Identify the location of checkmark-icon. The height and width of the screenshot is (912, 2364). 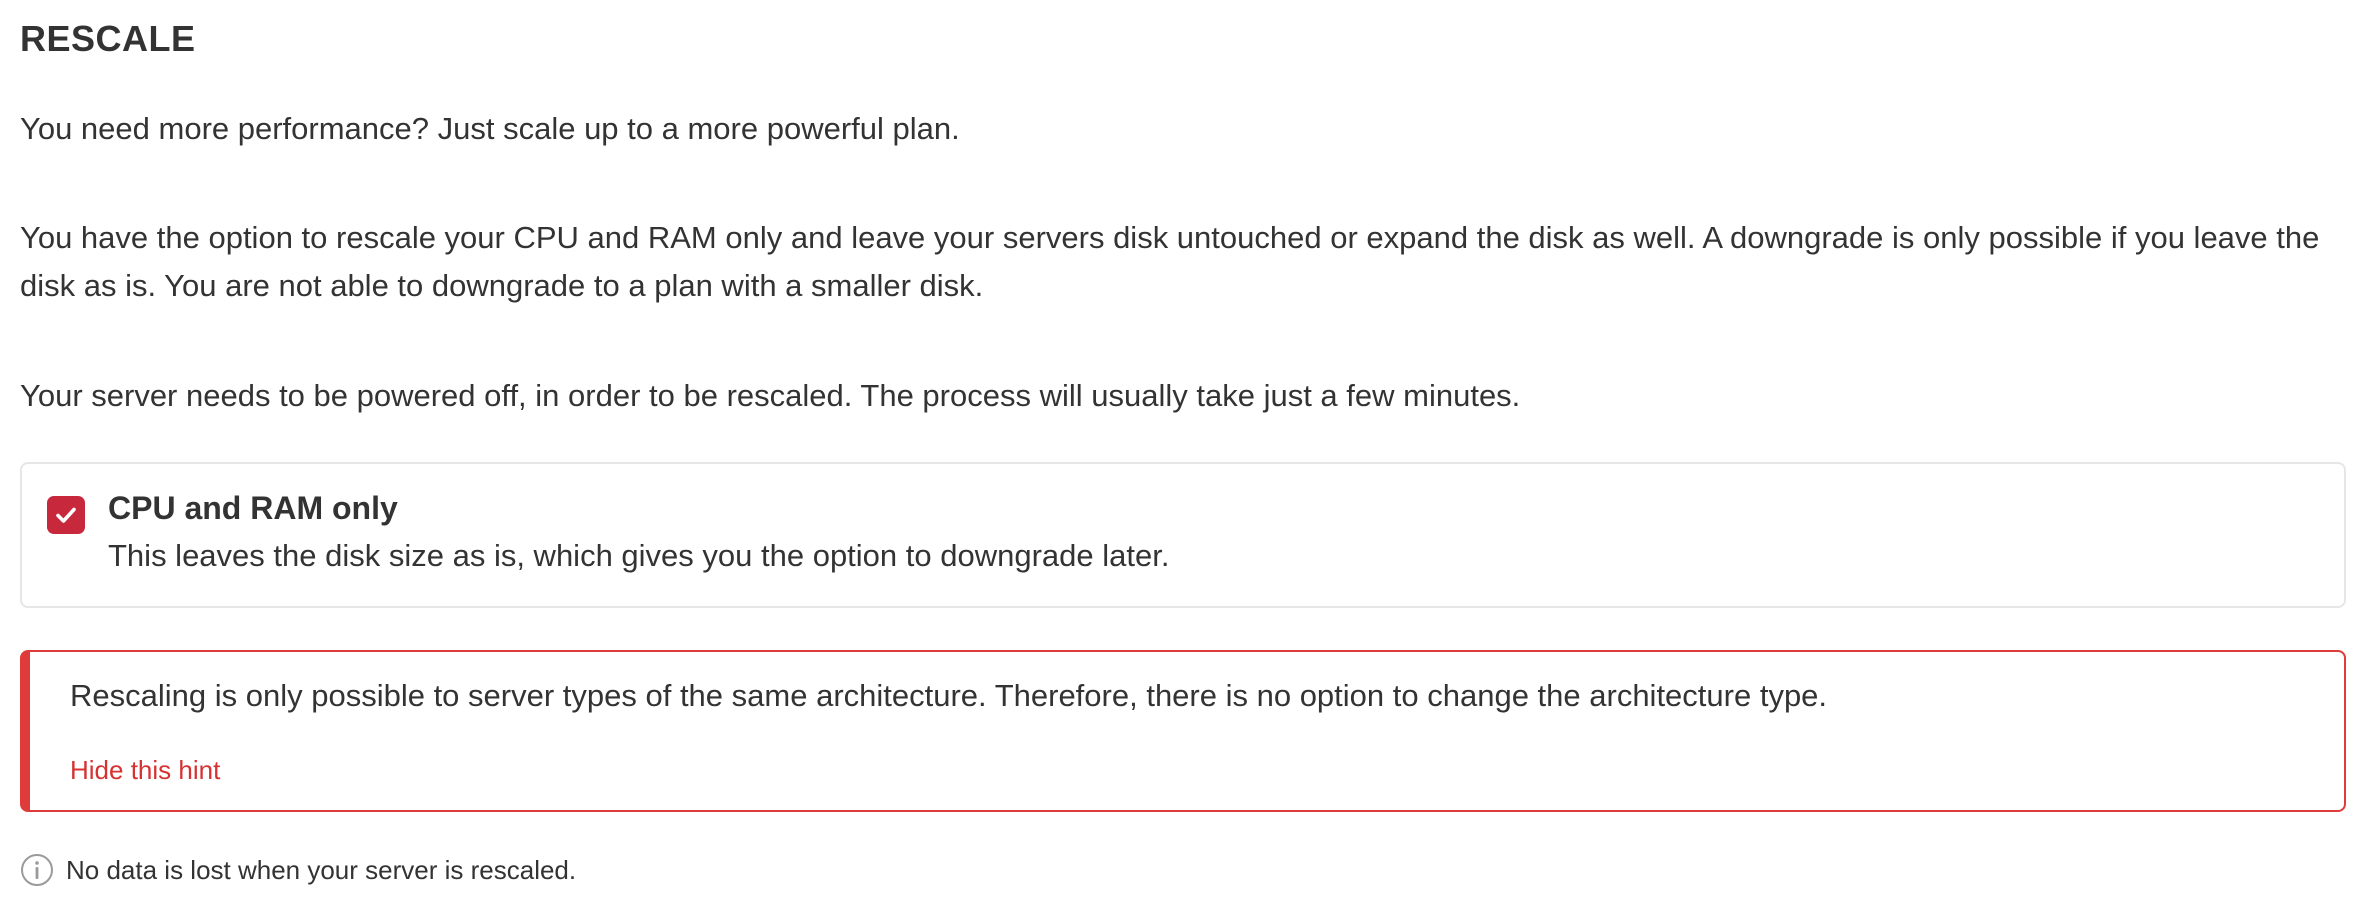
(66, 515).